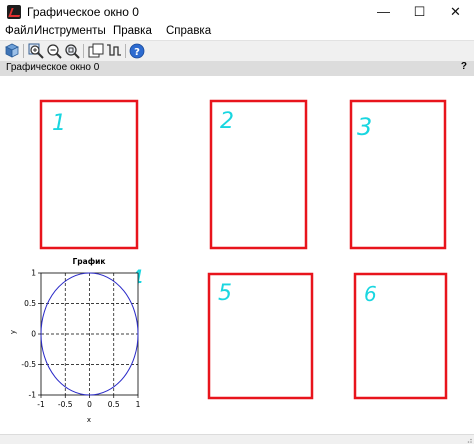 The height and width of the screenshot is (444, 474). I want to click on zoom-original-icon, so click(72, 51).